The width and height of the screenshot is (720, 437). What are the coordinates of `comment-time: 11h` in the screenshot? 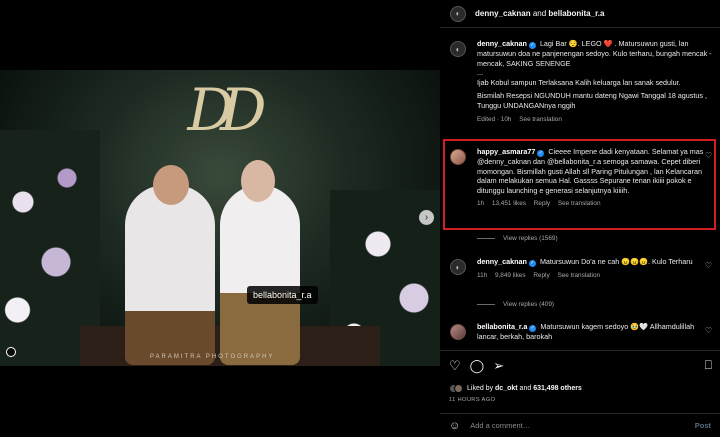 It's located at (482, 275).